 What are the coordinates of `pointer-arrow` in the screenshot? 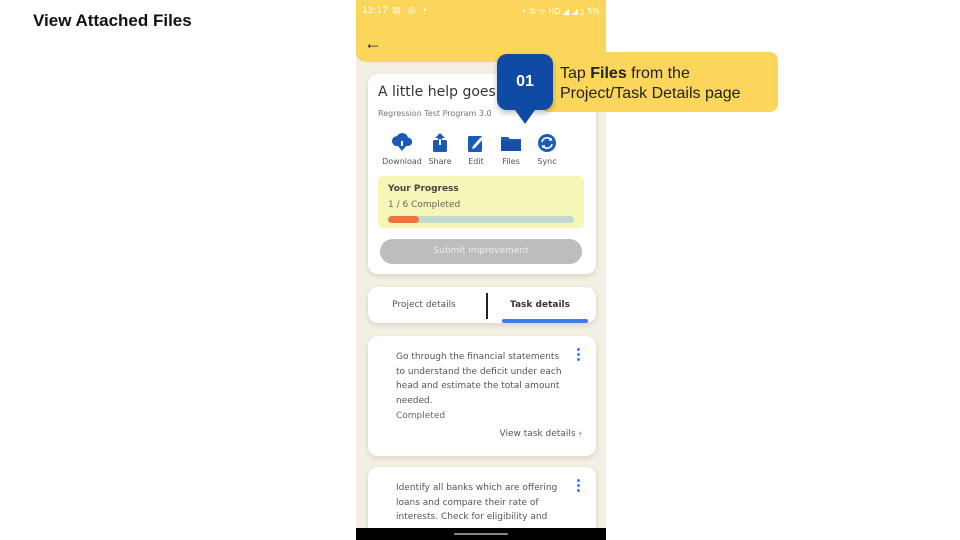 It's located at (525, 117).